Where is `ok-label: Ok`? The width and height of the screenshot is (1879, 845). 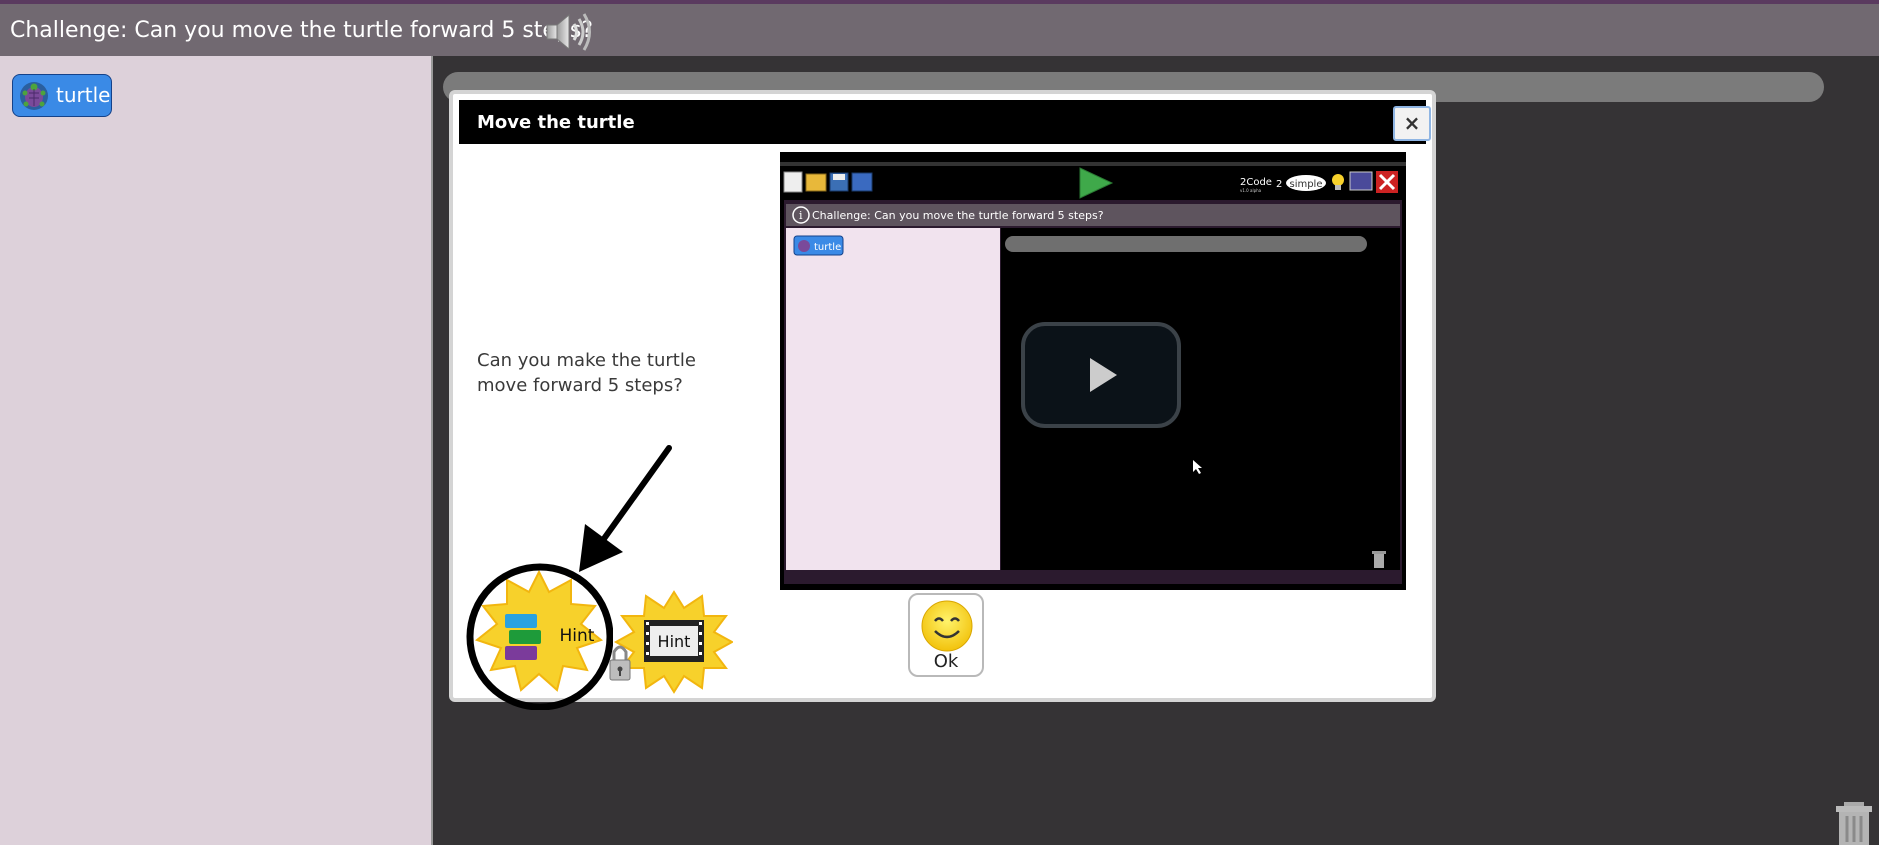 ok-label: Ok is located at coordinates (946, 661).